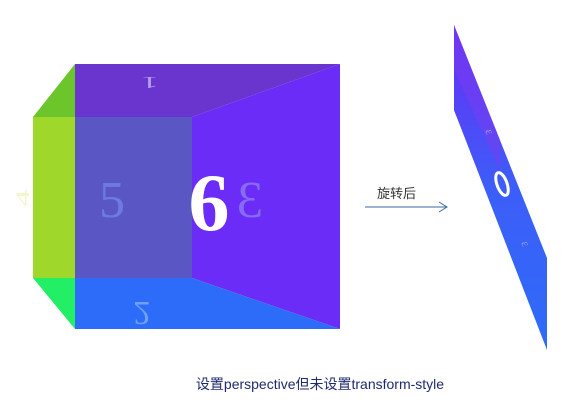 Image resolution: width=588 pixels, height=413 pixels. Describe the element at coordinates (54, 90) in the screenshot. I see `cube-top-left-wedge` at that location.